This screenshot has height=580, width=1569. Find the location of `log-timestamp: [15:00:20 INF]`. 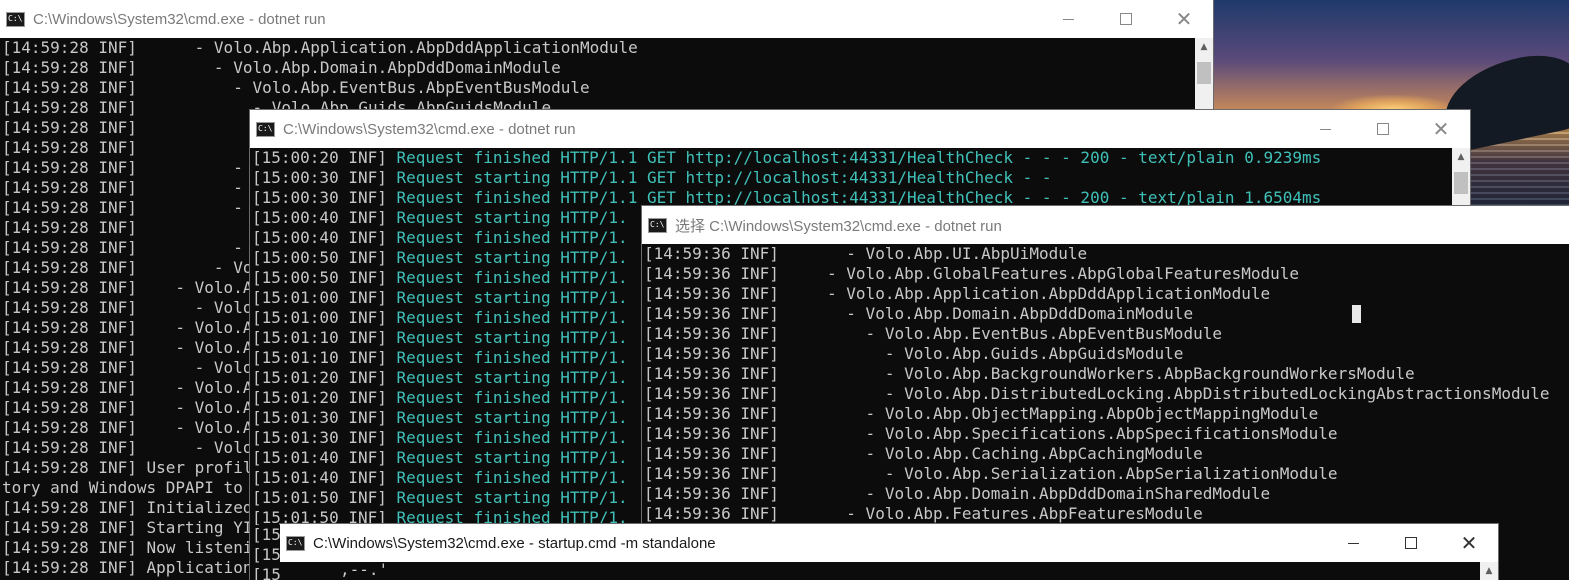

log-timestamp: [15:00:20 INF] is located at coordinates (324, 157).